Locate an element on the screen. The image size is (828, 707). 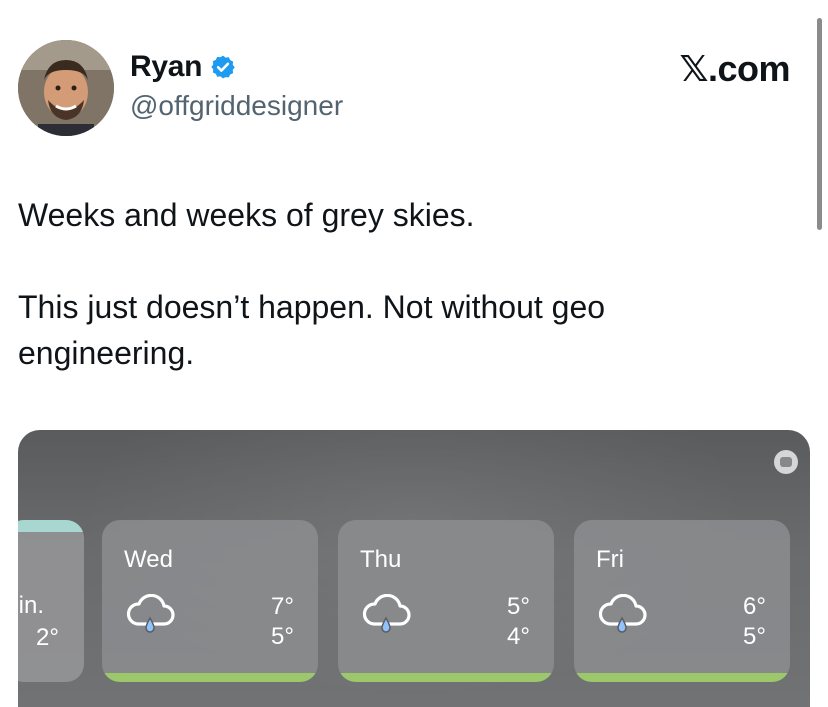
forecast-partial-temp: 2° is located at coordinates (47, 637).